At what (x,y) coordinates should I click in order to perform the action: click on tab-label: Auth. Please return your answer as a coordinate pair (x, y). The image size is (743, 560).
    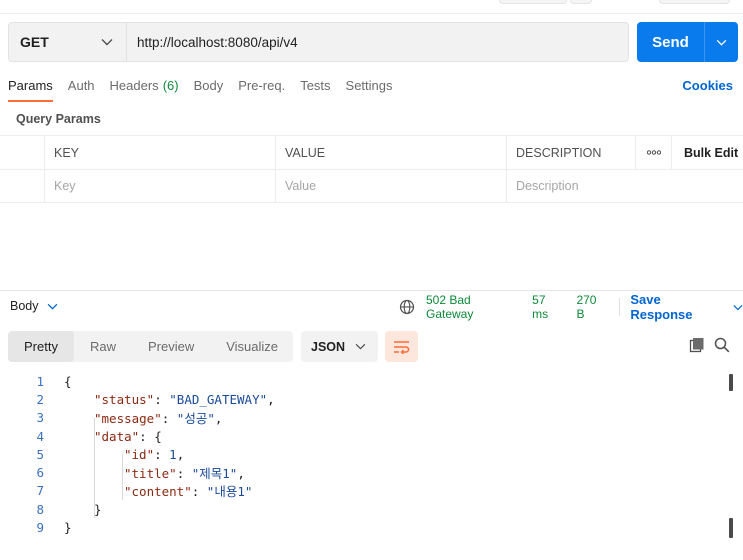
    Looking at the image, I should click on (81, 85).